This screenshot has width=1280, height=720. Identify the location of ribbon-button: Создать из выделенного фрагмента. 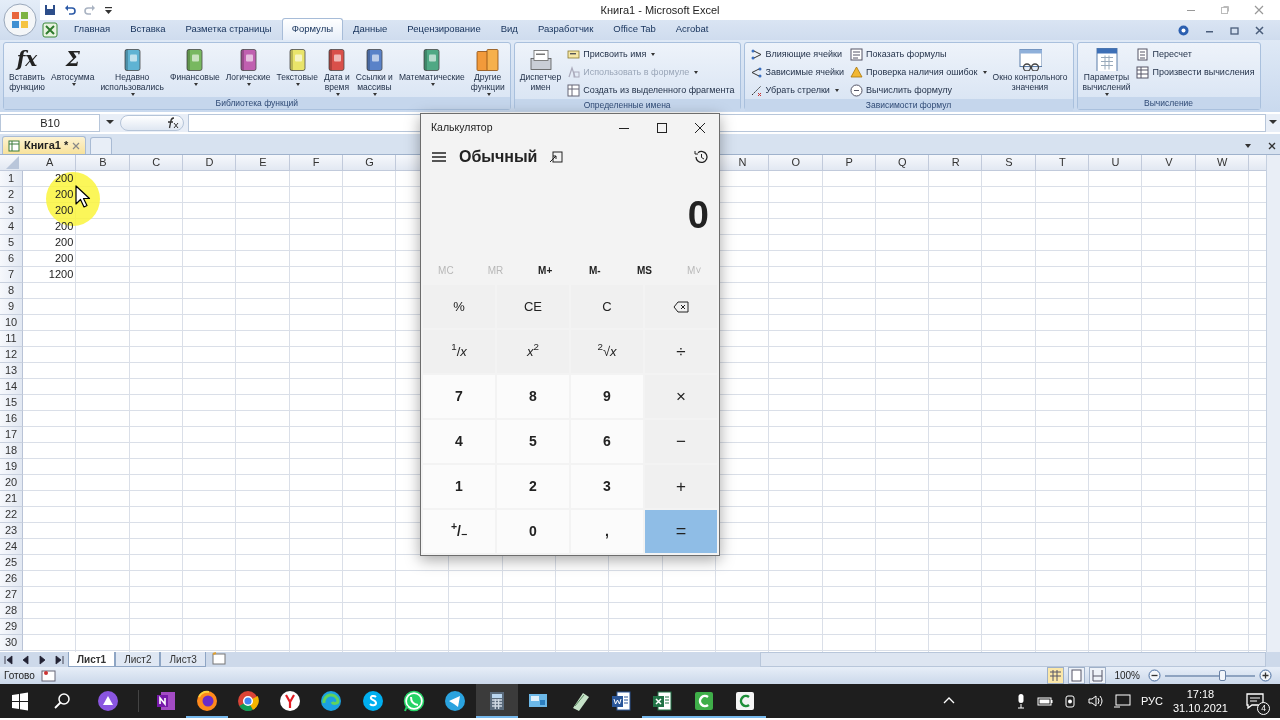
(651, 90).